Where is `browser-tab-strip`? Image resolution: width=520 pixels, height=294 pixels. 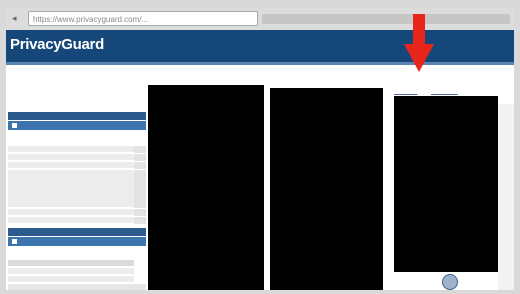
browser-tab-strip is located at coordinates (386, 19).